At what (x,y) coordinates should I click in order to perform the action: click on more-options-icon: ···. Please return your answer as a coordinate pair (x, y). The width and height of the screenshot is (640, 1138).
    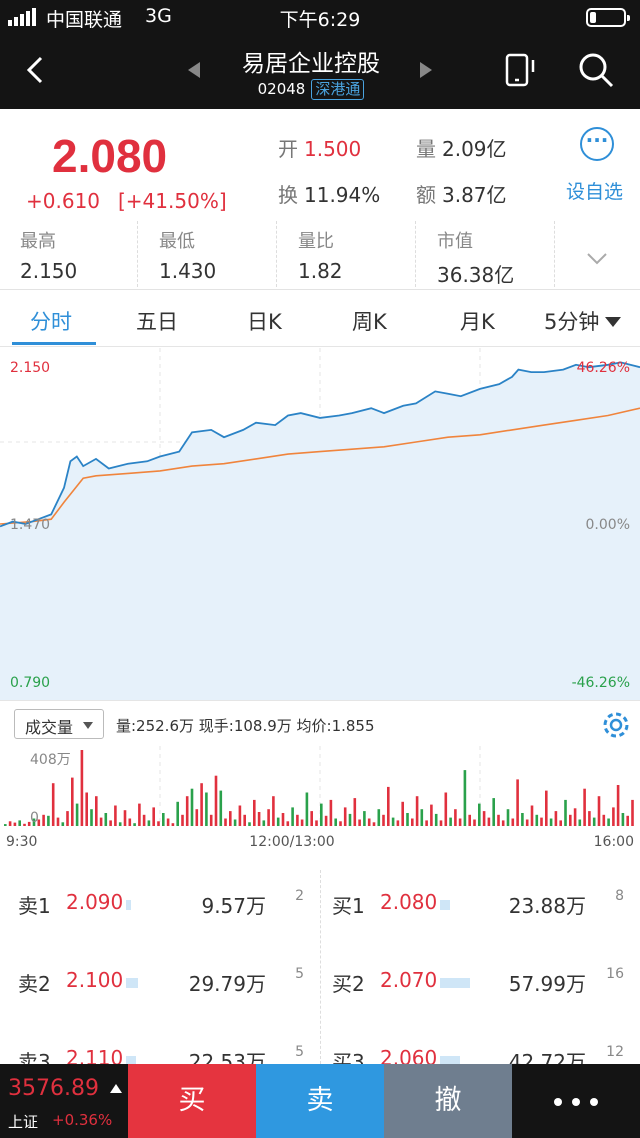
    Looking at the image, I should click on (597, 144).